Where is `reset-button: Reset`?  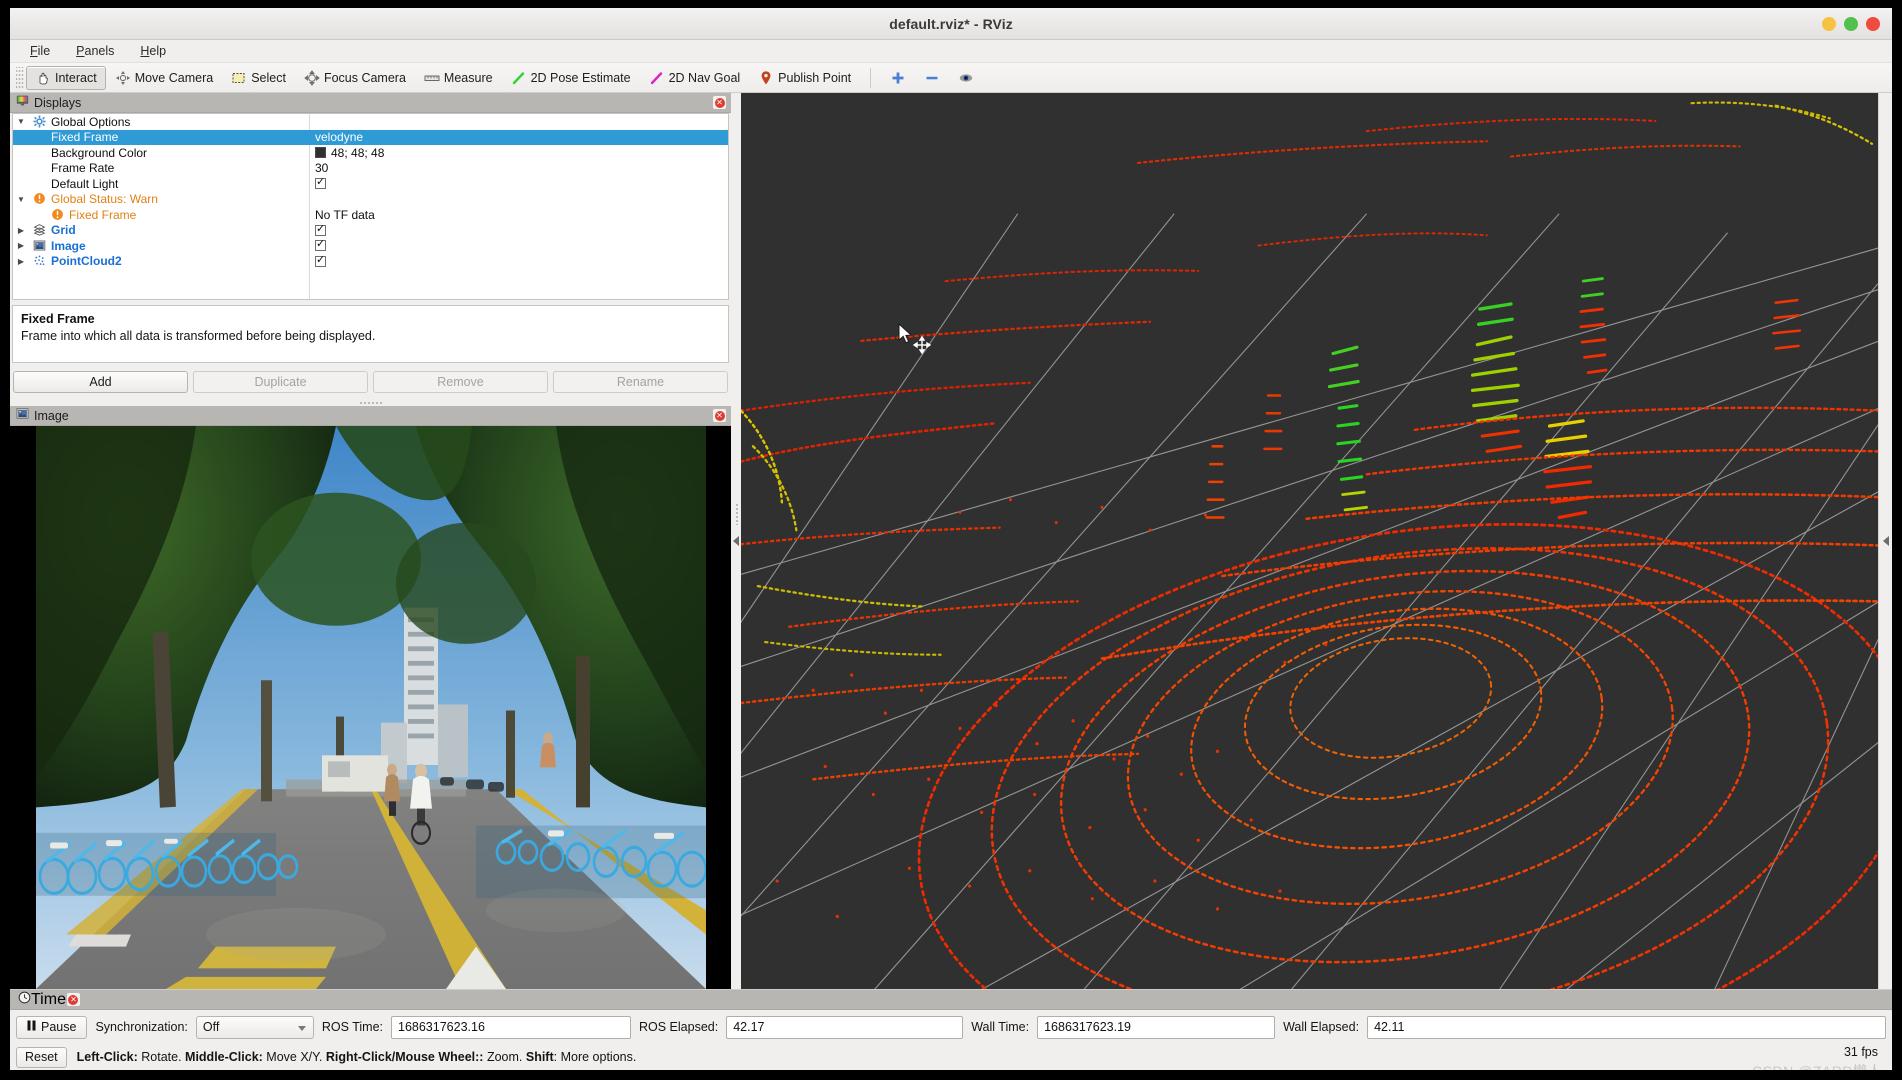
reset-button: Reset is located at coordinates (41, 1057).